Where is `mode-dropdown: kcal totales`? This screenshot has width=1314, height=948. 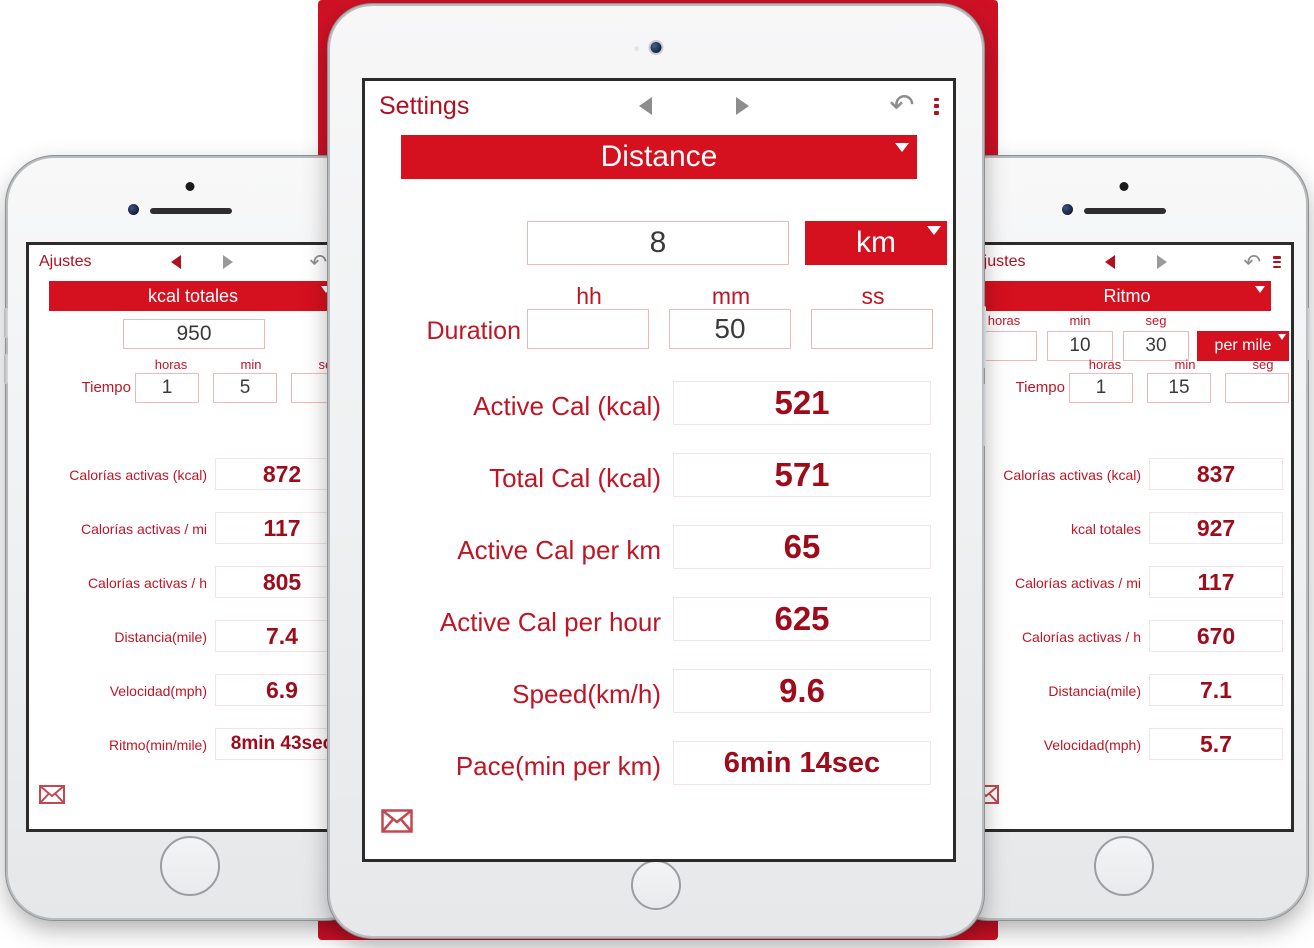 mode-dropdown: kcal totales is located at coordinates (193, 296).